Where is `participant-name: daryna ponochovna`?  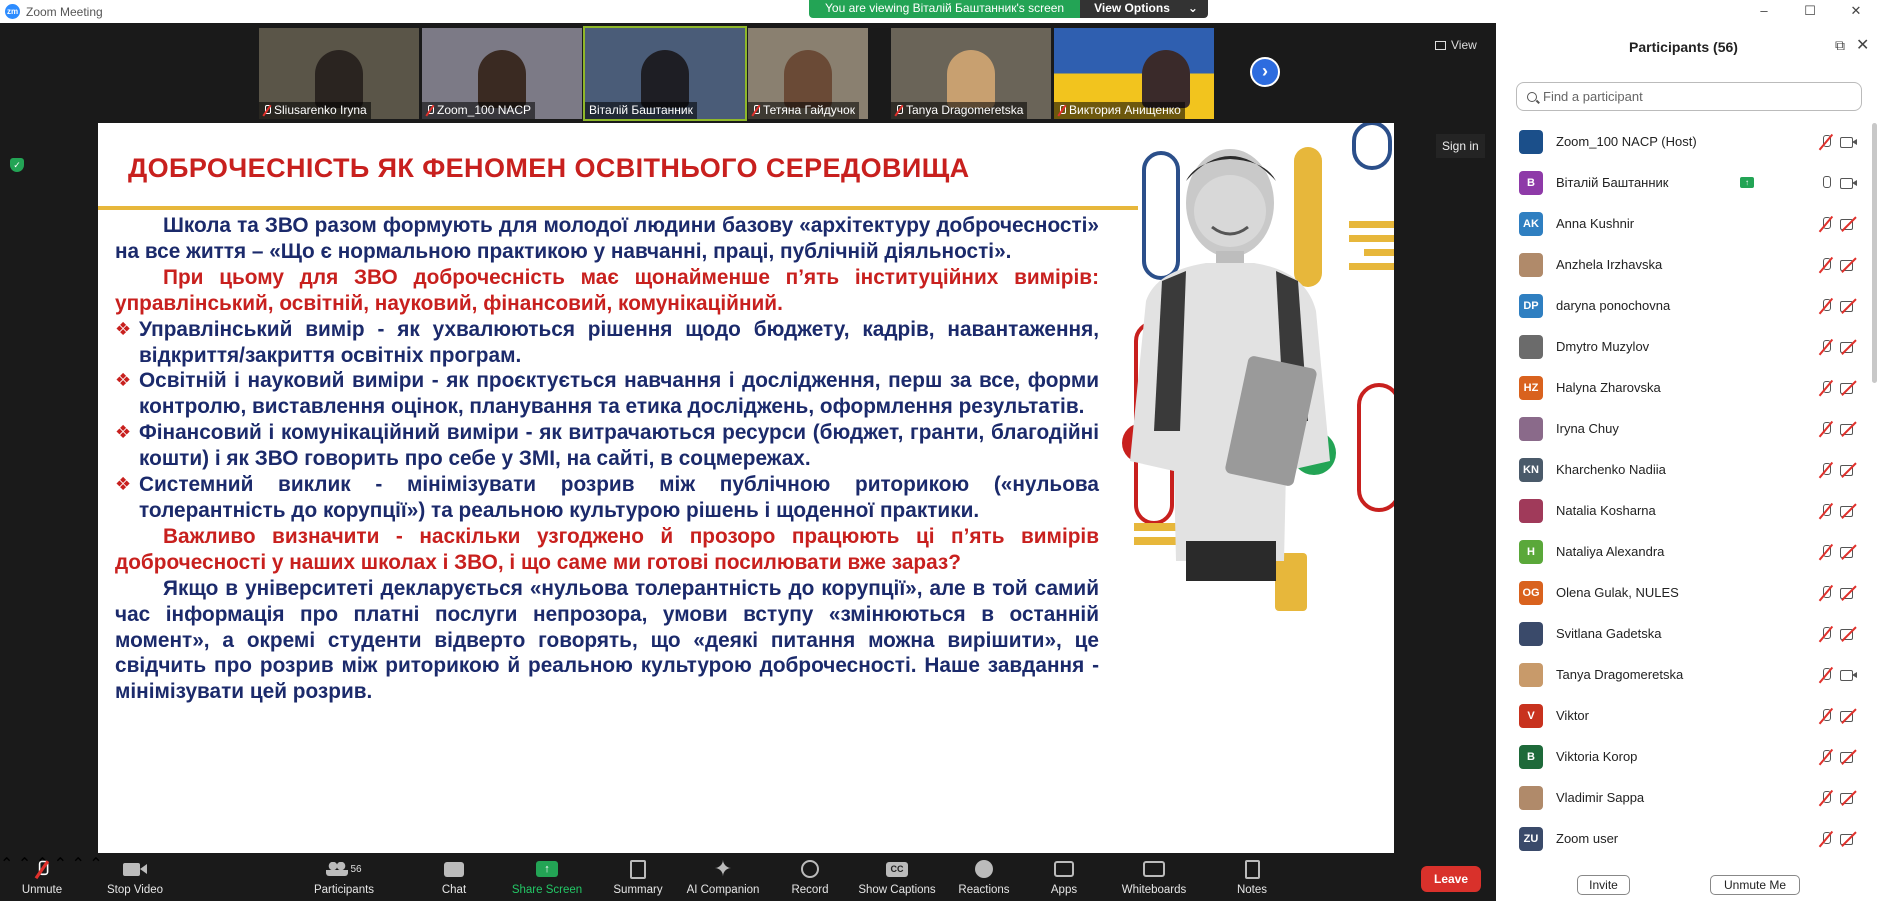
participant-name: daryna ponochovna is located at coordinates (1613, 305).